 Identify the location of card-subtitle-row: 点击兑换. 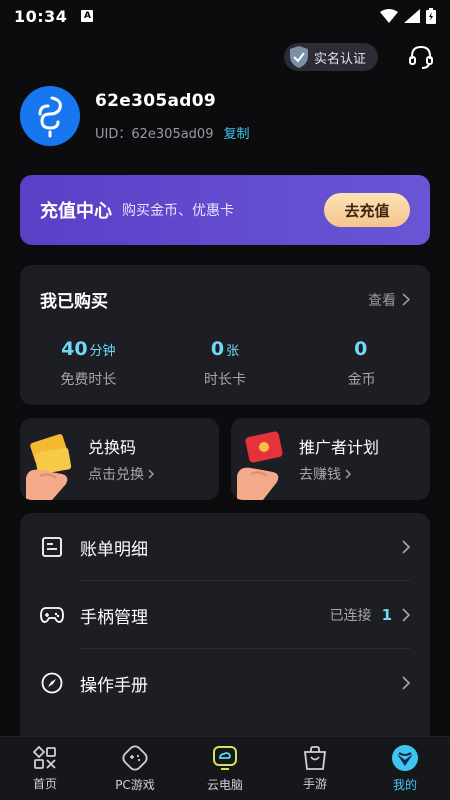
(121, 474).